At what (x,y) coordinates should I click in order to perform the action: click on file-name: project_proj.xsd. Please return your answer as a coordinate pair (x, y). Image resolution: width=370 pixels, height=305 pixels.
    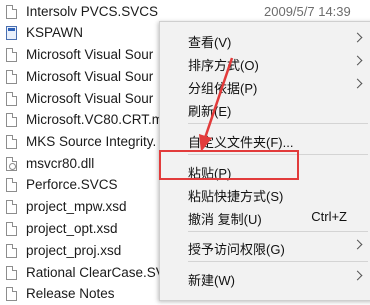
    Looking at the image, I should click on (74, 250).